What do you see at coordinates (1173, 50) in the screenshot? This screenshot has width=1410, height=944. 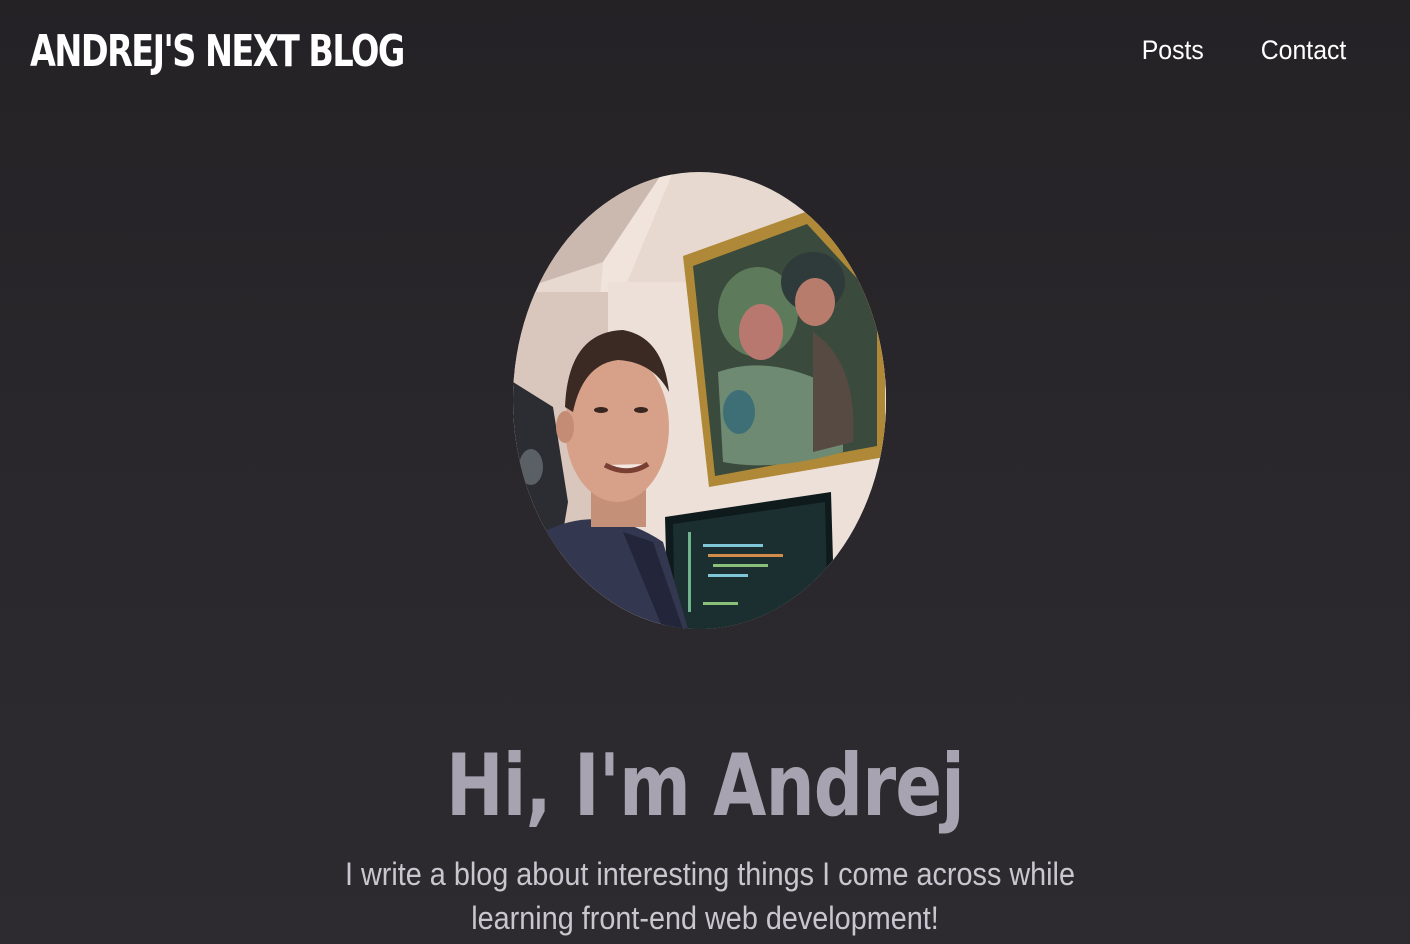 I see `nav-link-posts: Posts` at bounding box center [1173, 50].